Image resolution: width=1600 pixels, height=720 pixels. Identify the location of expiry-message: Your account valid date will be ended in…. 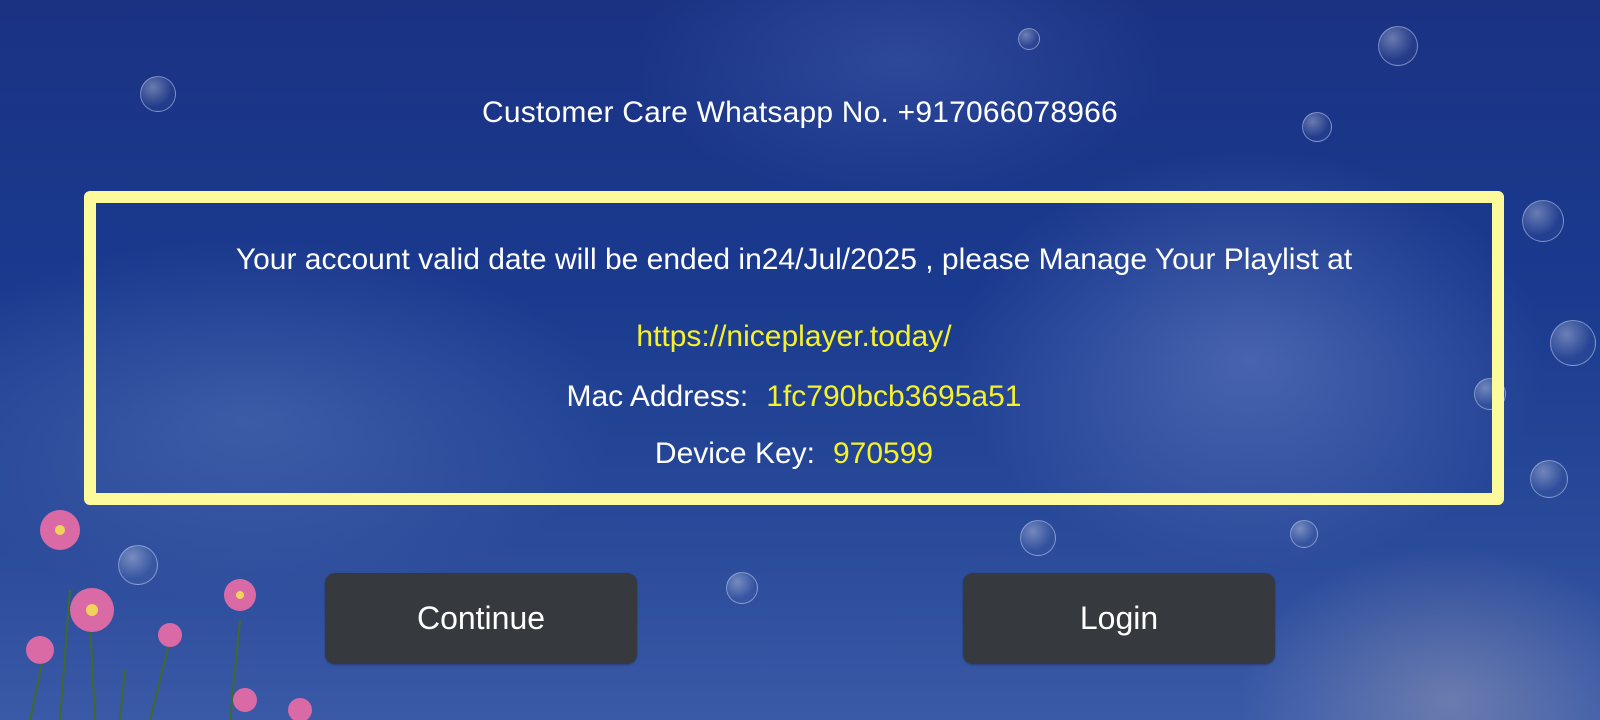
(794, 259).